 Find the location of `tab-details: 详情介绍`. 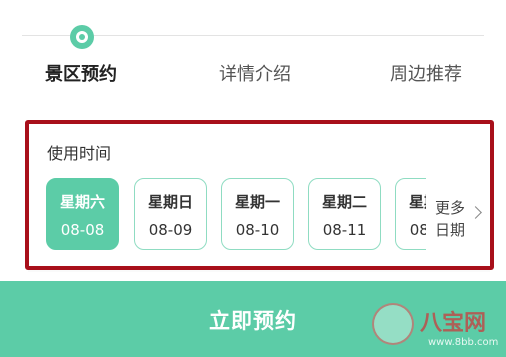

tab-details: 详情介绍 is located at coordinates (255, 73).